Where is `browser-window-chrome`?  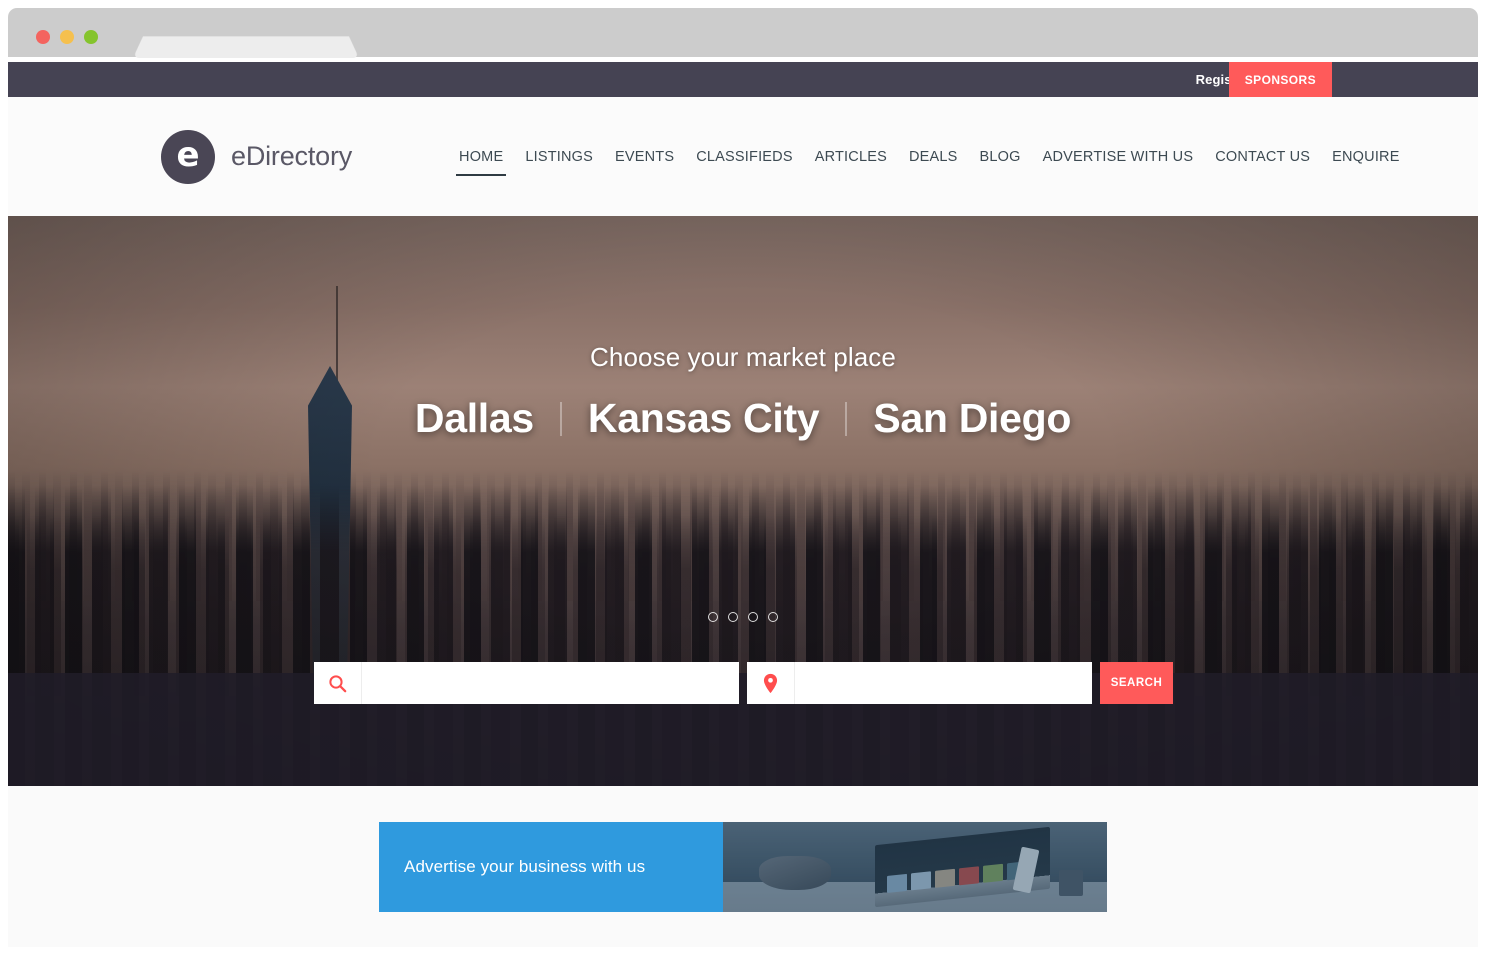 browser-window-chrome is located at coordinates (743, 33).